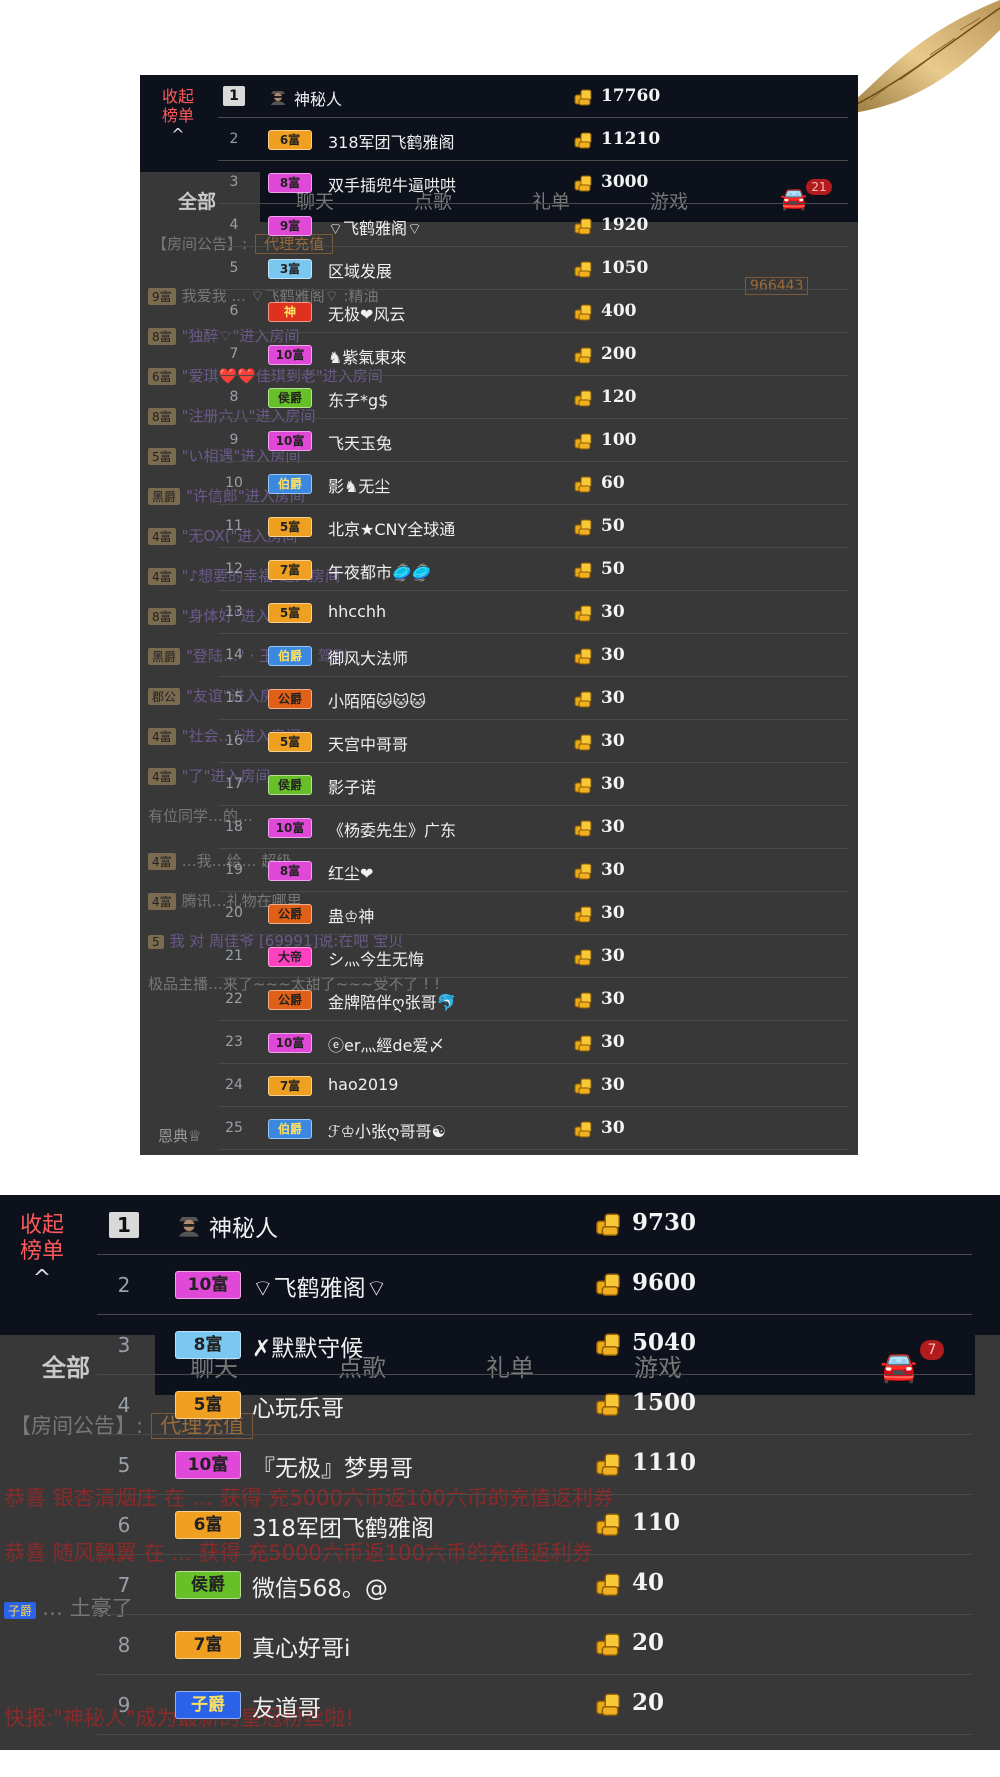 Image resolution: width=1000 pixels, height=1777 pixels. I want to click on ranking-row: 11 5富 北京★CNY全球通 50, so click(533, 526).